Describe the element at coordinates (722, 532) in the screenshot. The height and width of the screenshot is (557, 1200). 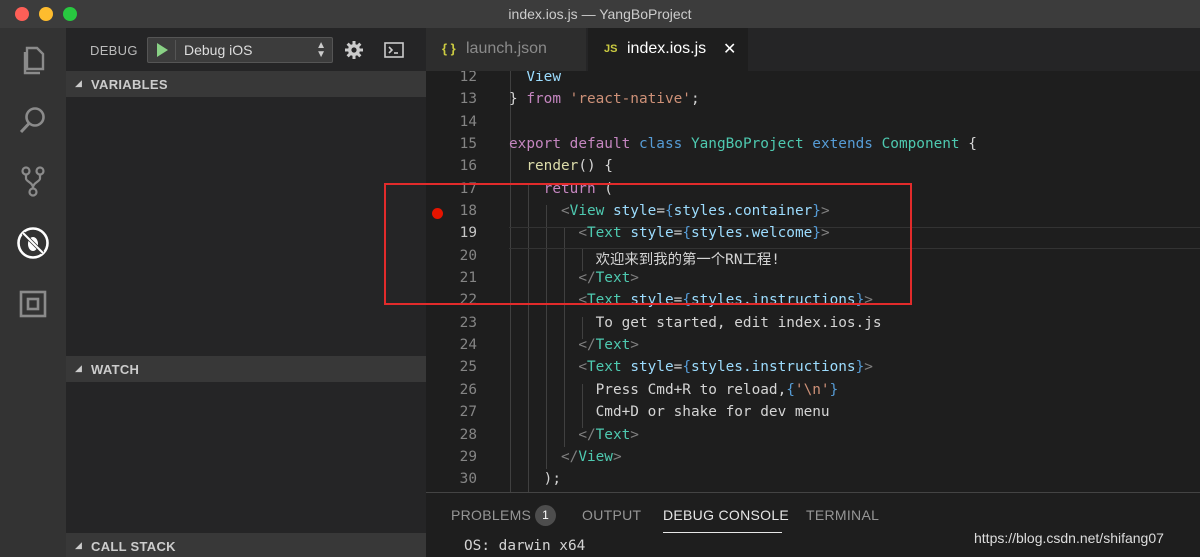
I see `active-tab-underline` at that location.